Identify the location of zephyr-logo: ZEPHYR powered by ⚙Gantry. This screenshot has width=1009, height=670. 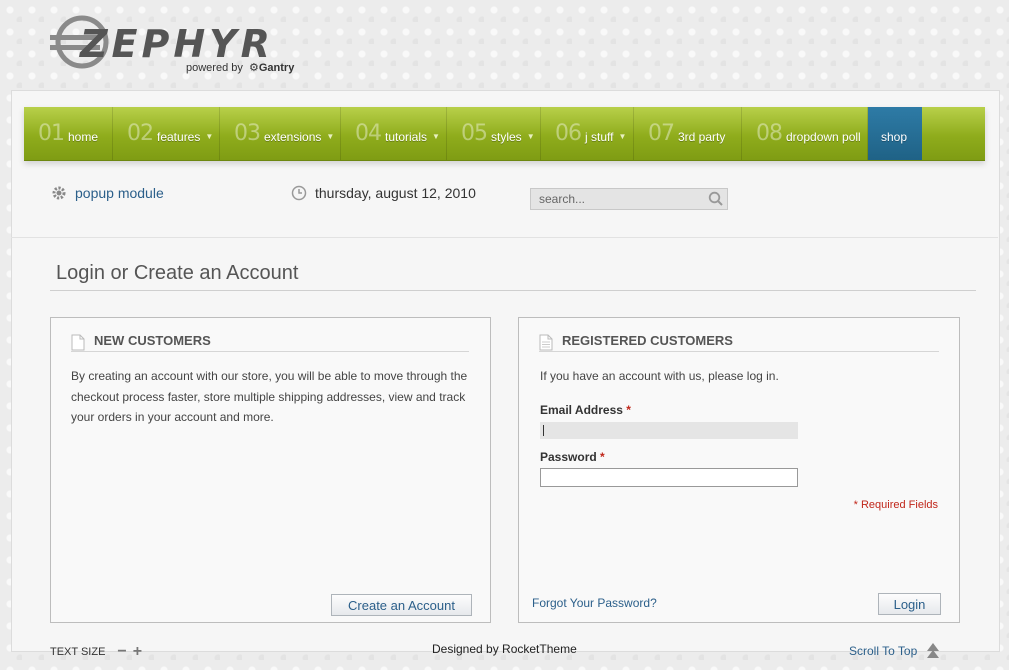
(185, 45).